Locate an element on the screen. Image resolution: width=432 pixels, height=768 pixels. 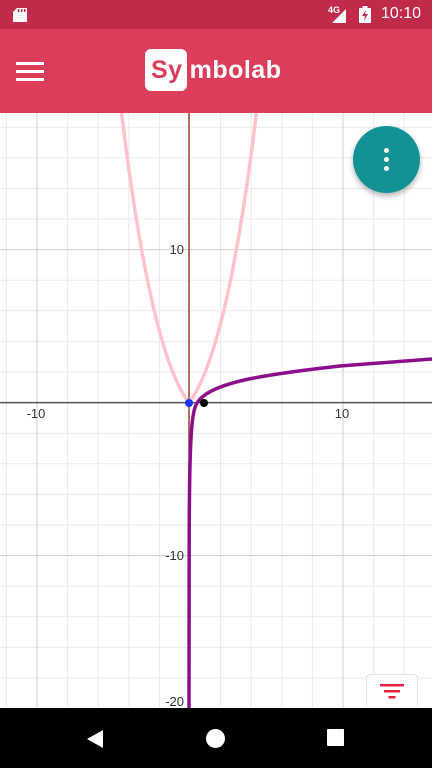
y-tick-label: 10 is located at coordinates (177, 249).